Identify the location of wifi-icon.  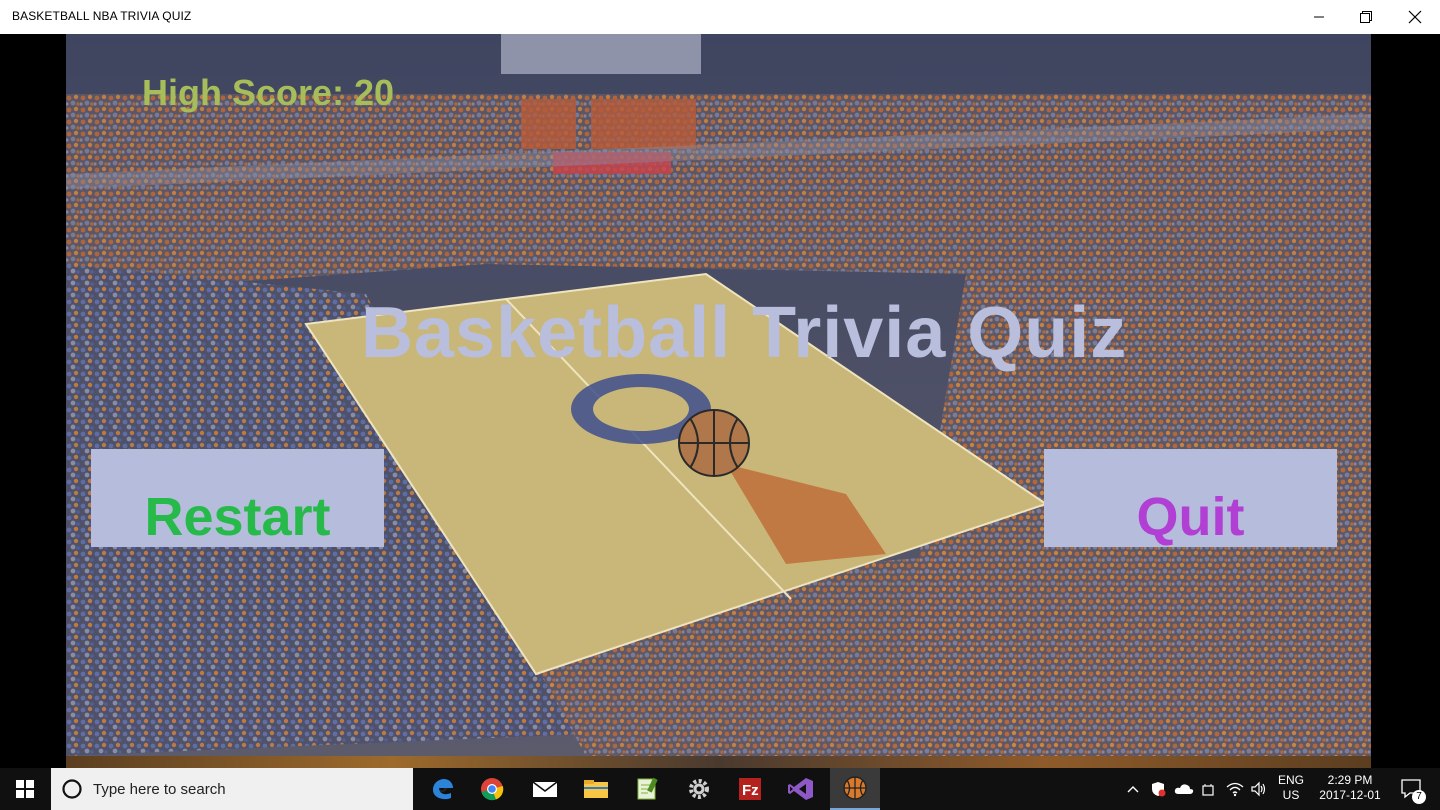
(1235, 789).